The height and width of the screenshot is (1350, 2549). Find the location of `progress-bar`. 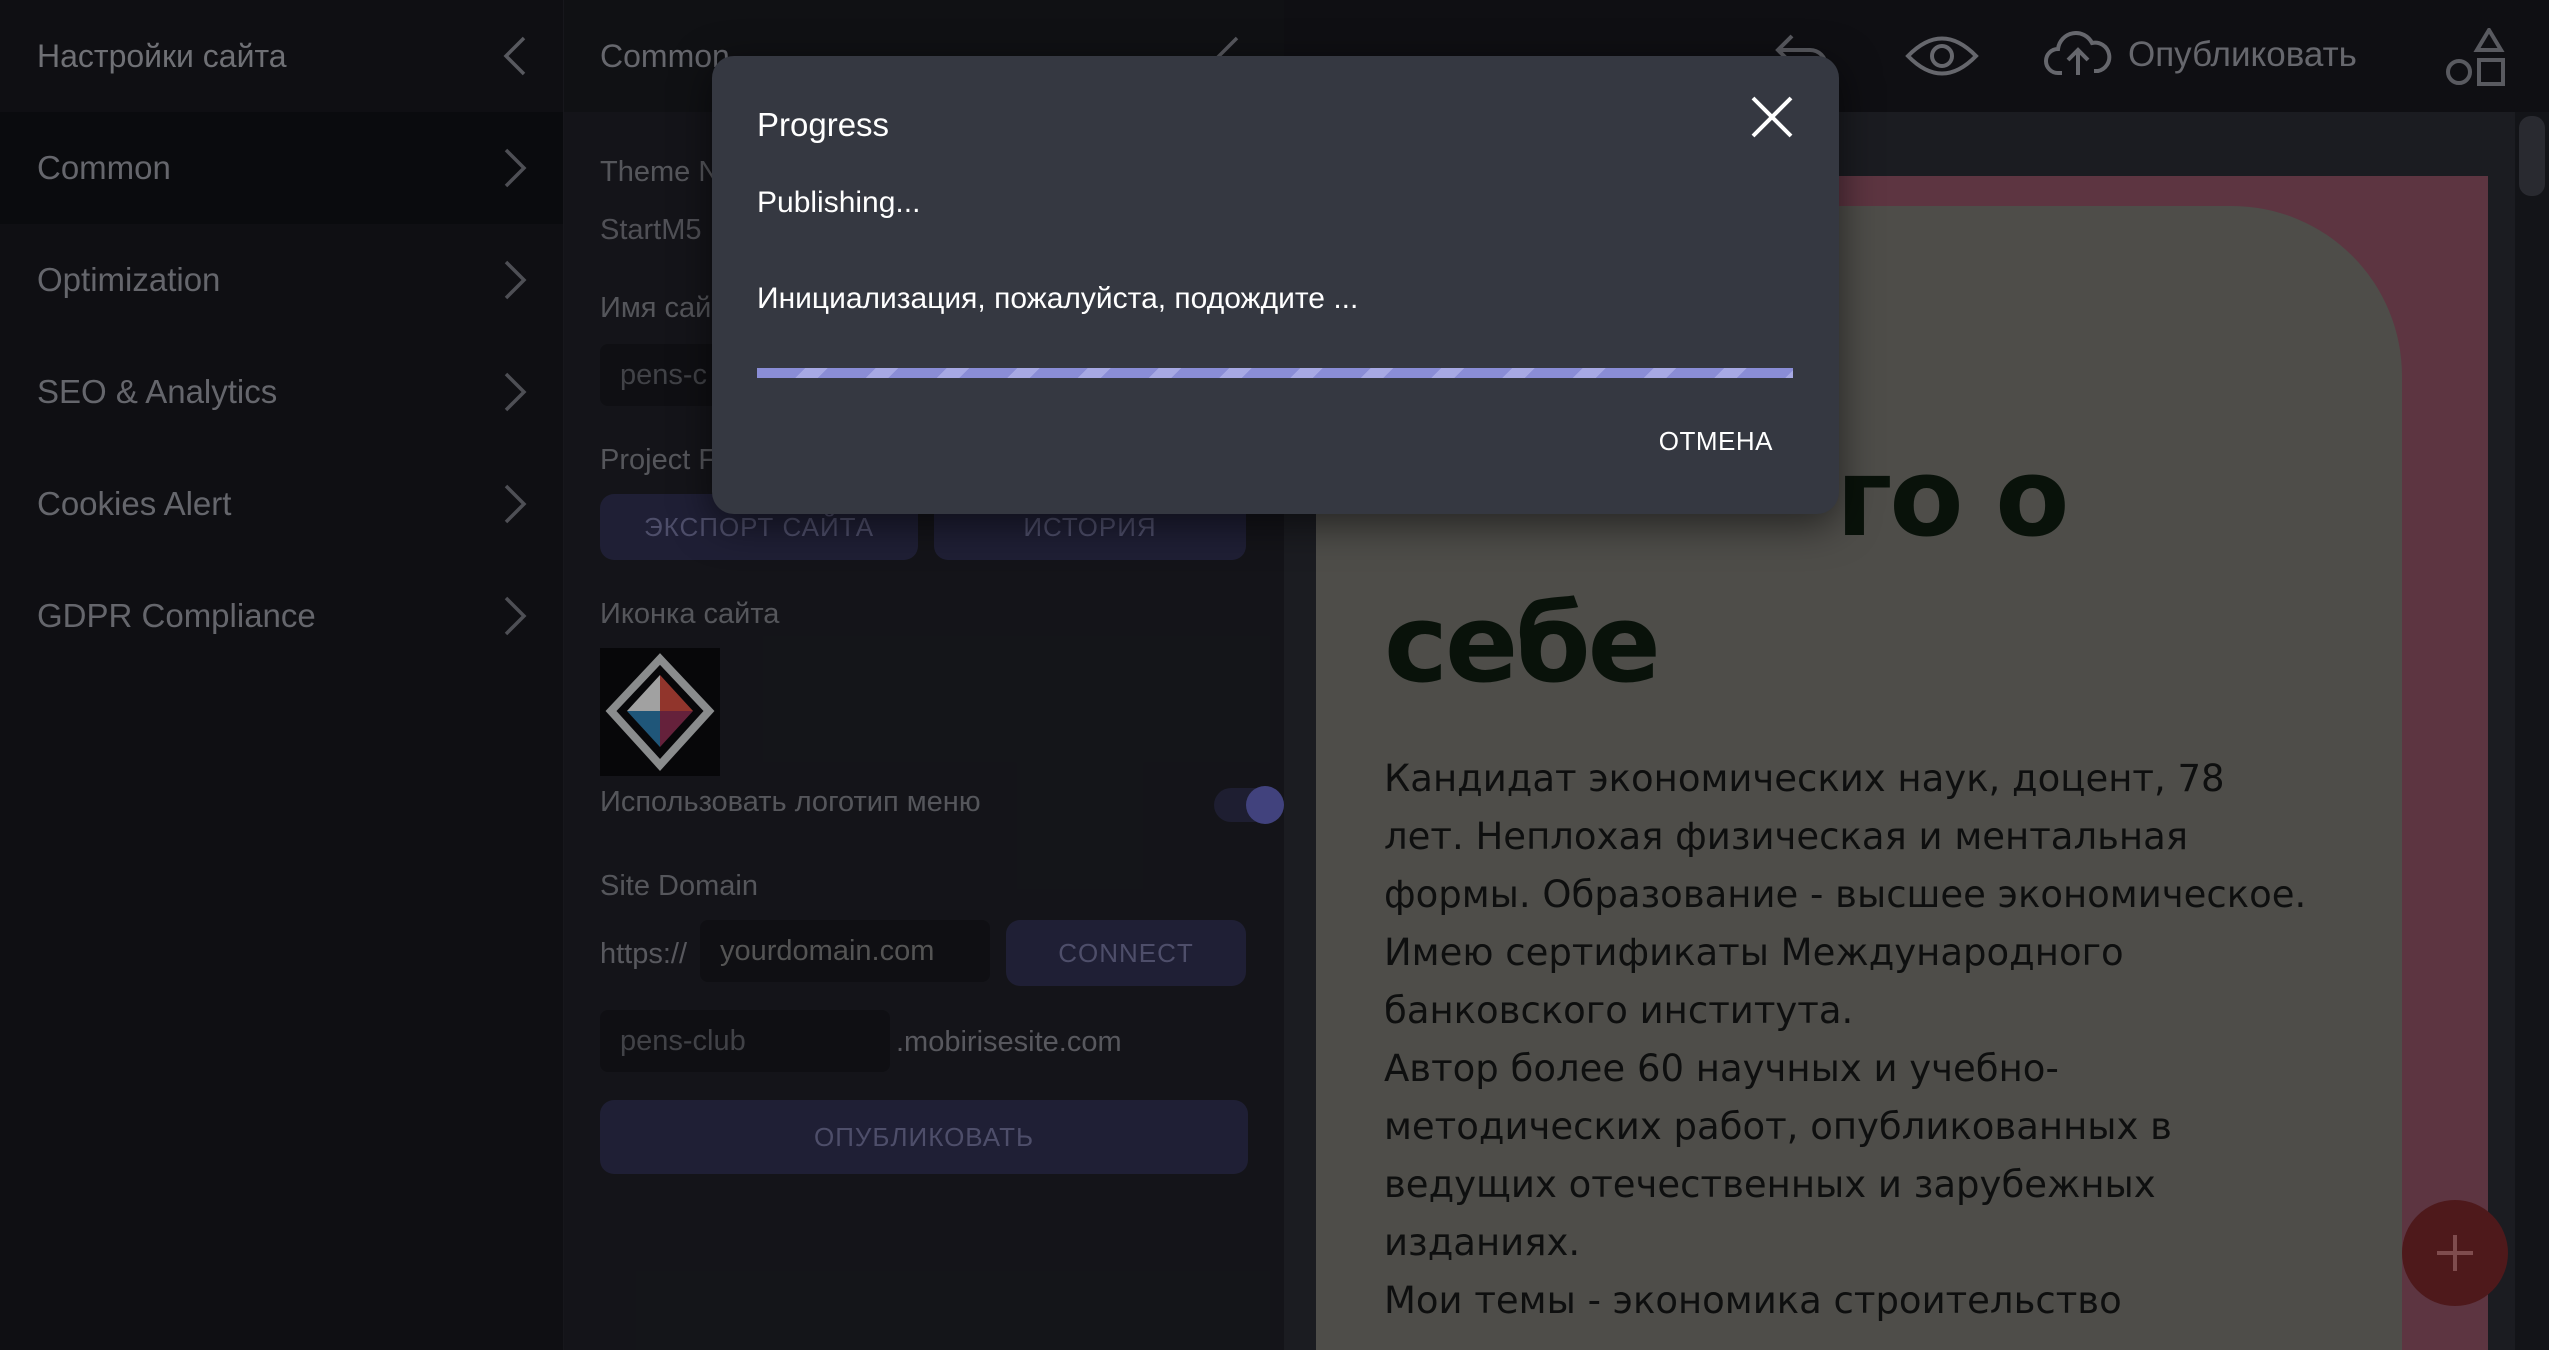

progress-bar is located at coordinates (1275, 373).